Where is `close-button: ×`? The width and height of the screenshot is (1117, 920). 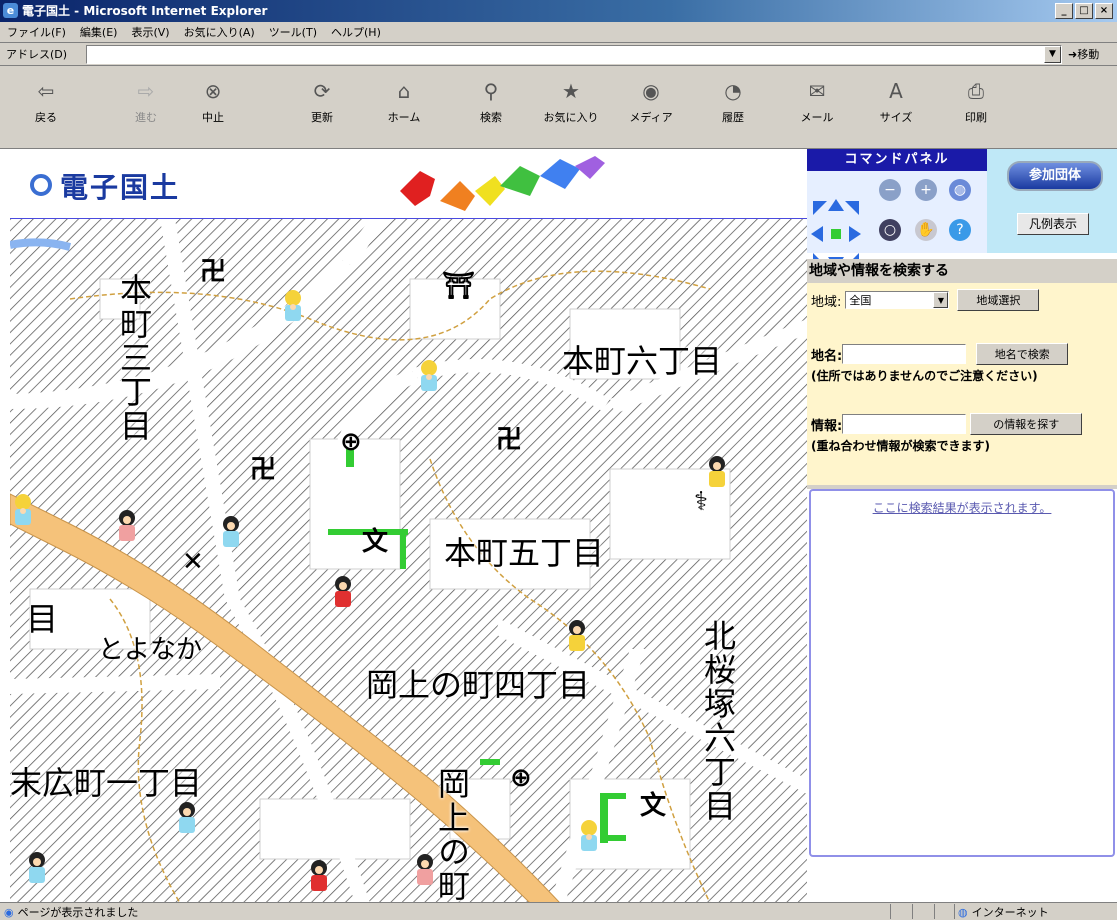
close-button: × is located at coordinates (1104, 11).